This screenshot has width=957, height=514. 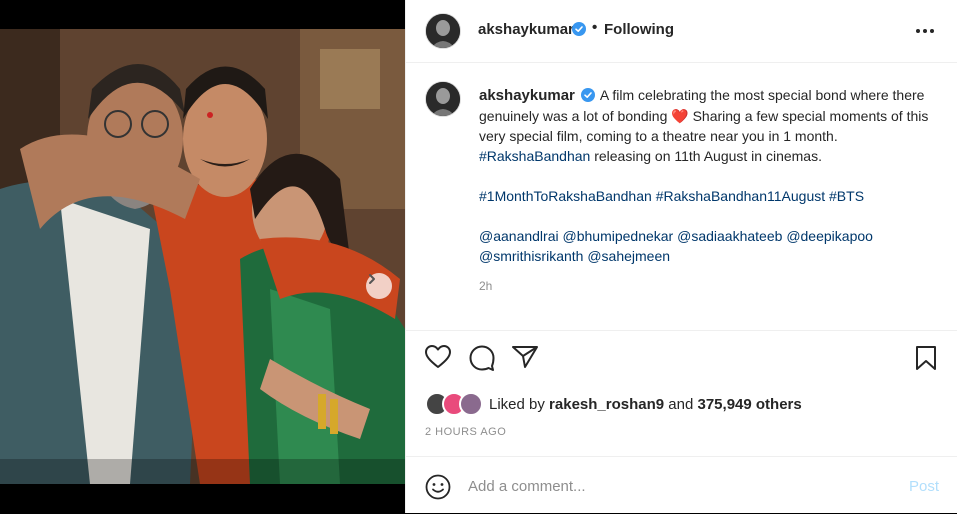 What do you see at coordinates (526, 29) in the screenshot?
I see `author-username: akshaykumar` at bounding box center [526, 29].